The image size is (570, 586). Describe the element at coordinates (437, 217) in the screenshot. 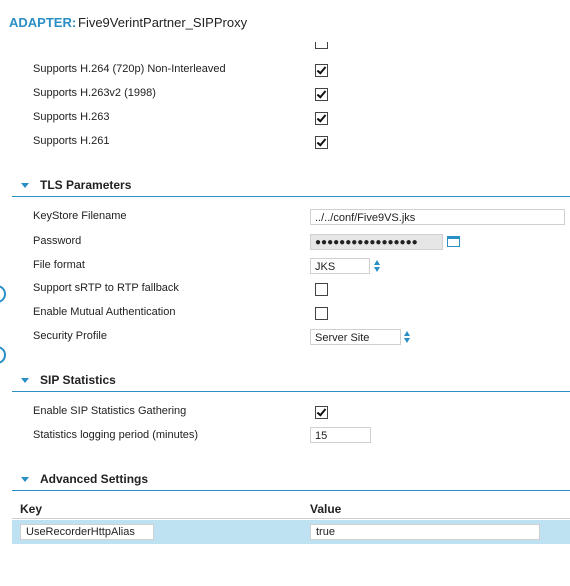

I see `keystore-filename-input: ../../conf/Five9VS.jks` at that location.